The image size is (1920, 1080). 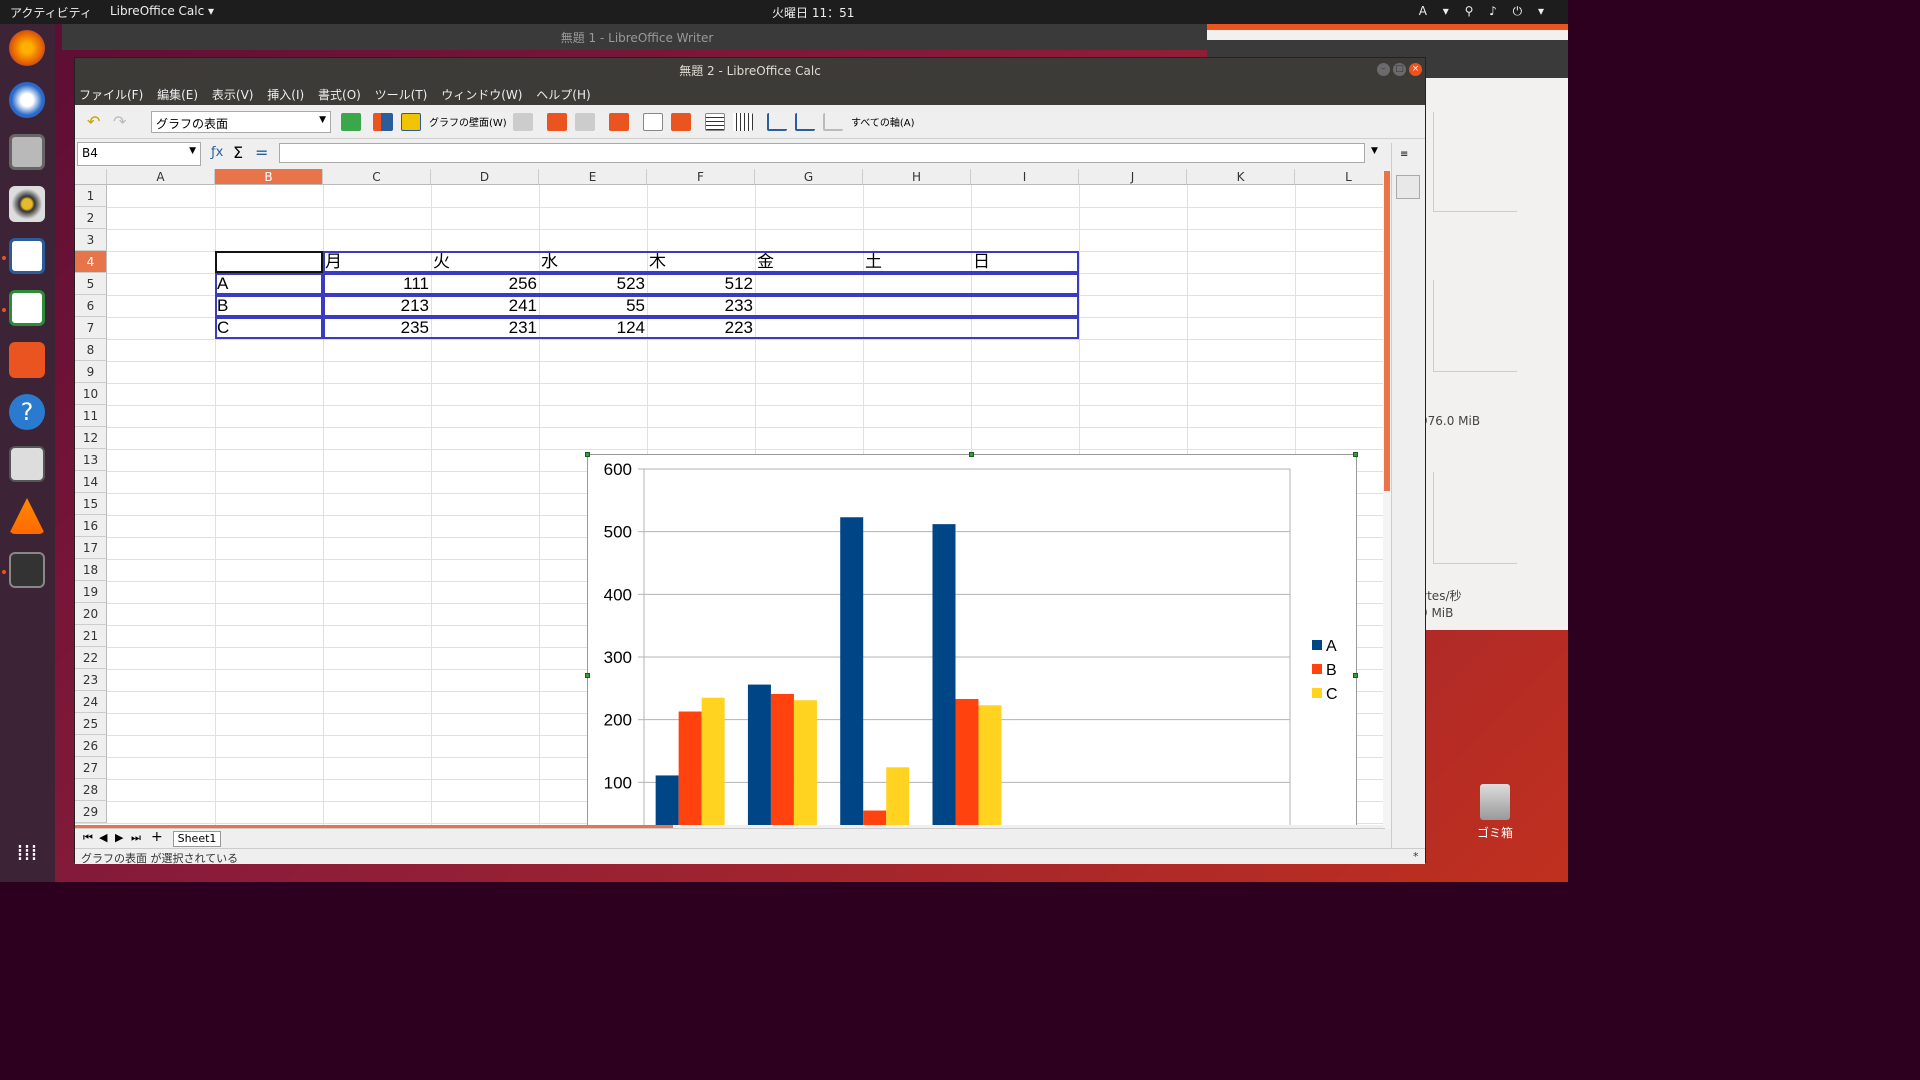 What do you see at coordinates (917, 177) in the screenshot?
I see `column-header: H` at bounding box center [917, 177].